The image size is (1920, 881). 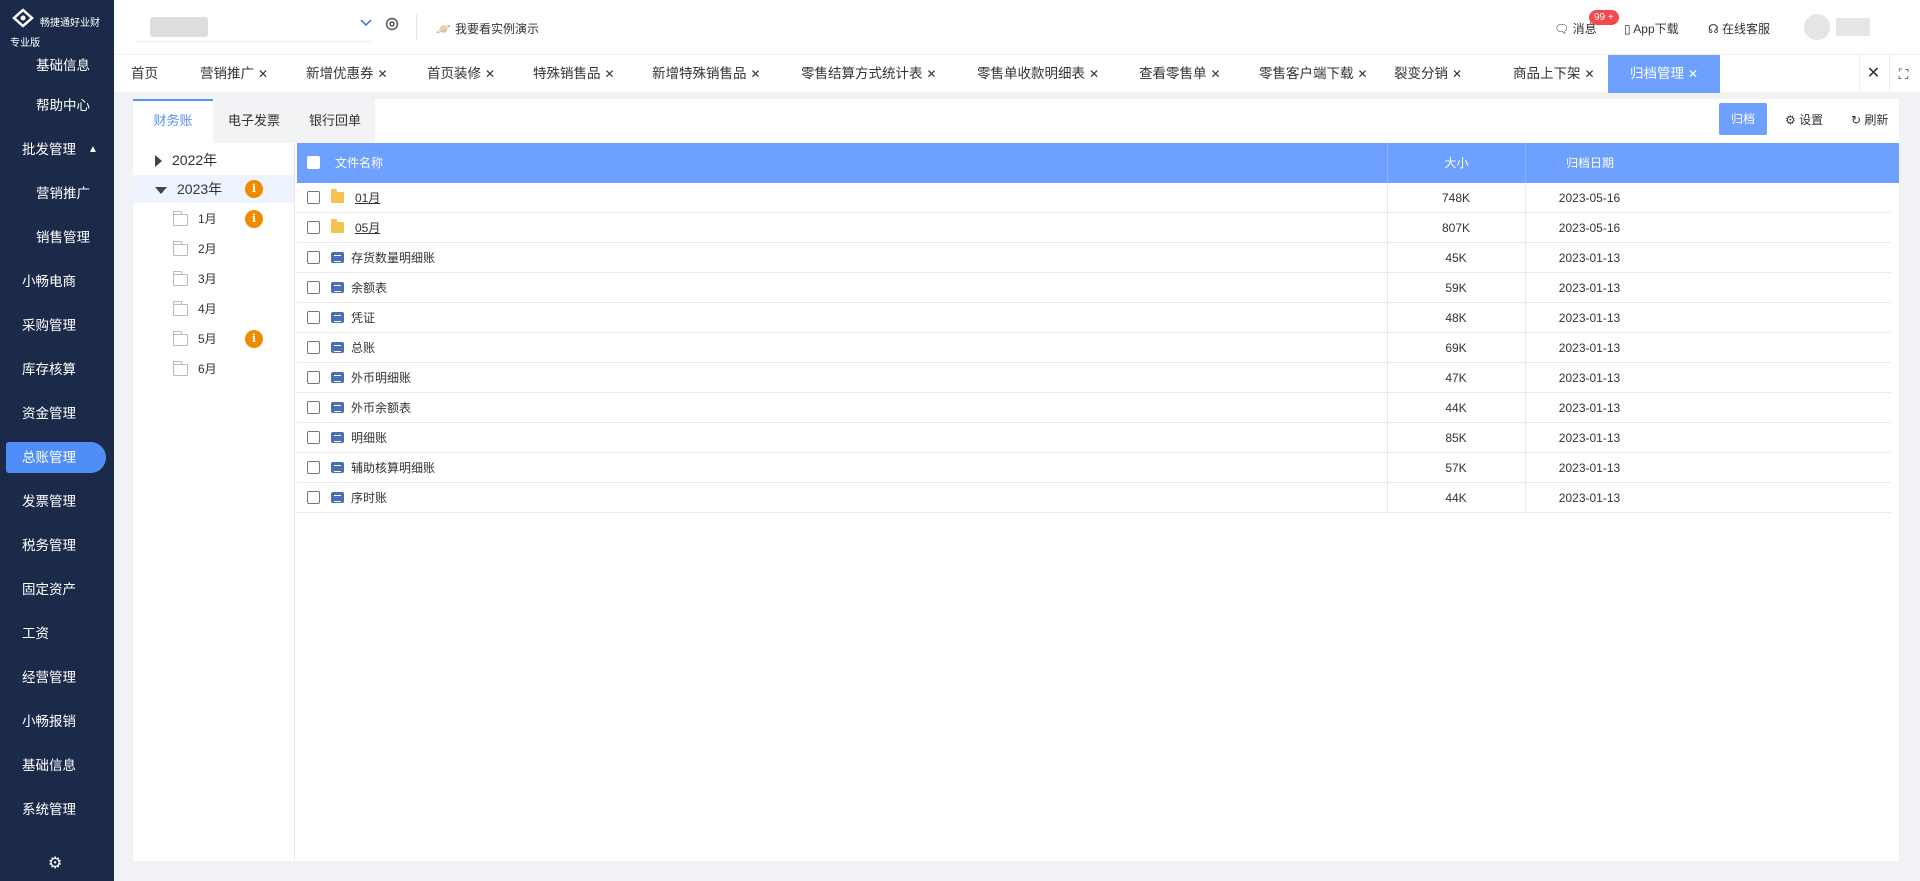 What do you see at coordinates (57, 678) in the screenshot?
I see `sidebar-item-operations: 经营管理` at bounding box center [57, 678].